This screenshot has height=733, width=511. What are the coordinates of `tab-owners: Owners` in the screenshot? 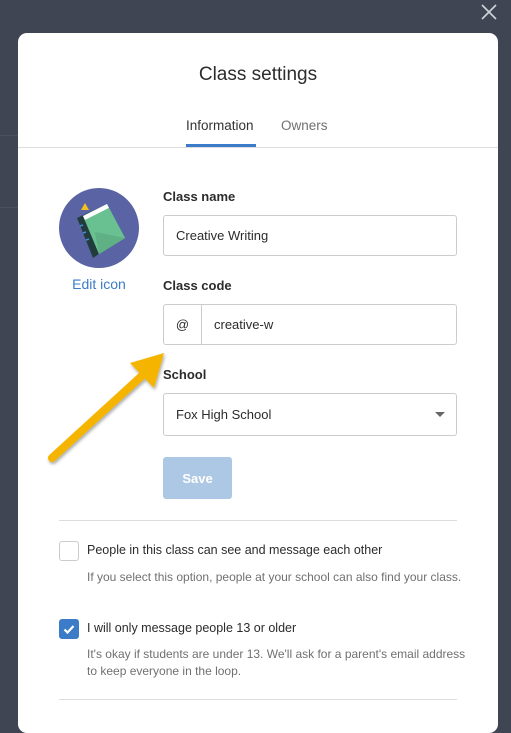 It's located at (304, 125).